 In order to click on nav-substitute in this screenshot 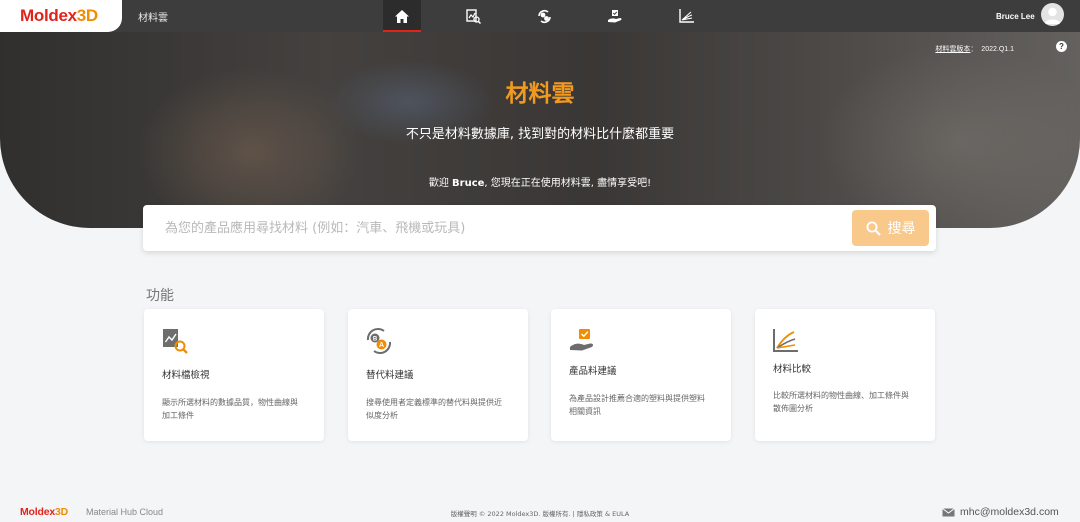, I will do `click(544, 16)`.